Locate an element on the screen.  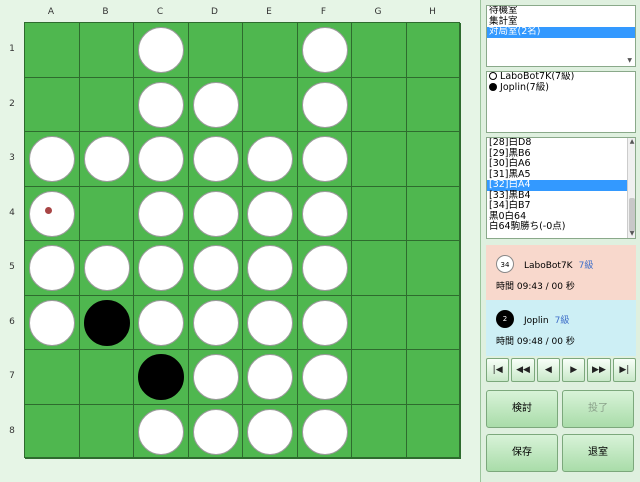
board-cell-b8 is located at coordinates (106, 431).